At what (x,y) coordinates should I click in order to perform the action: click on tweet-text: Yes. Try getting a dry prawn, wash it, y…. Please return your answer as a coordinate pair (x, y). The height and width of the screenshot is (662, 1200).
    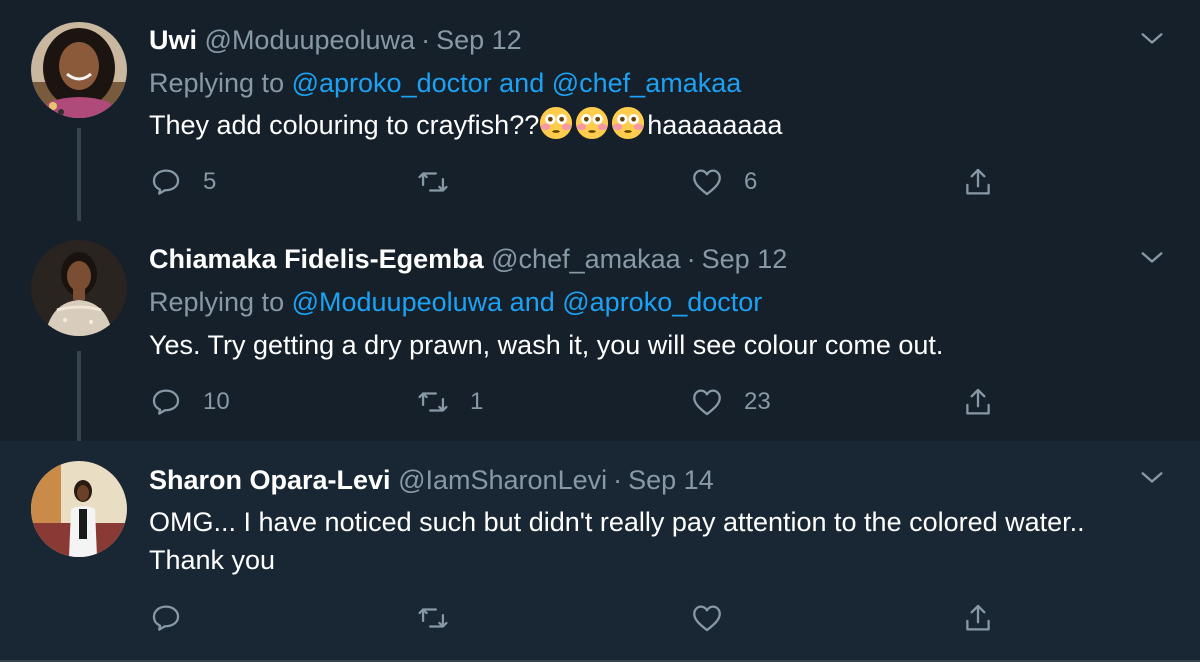
    Looking at the image, I should click on (546, 345).